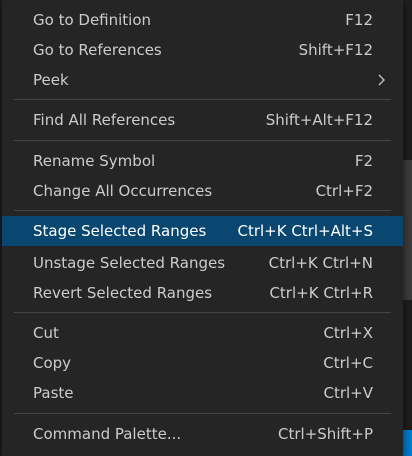 The image size is (412, 456). I want to click on menu-item-revert-selected-ranges: Revert Selected Ranges Ctrl+K Ctrl+R, so click(202, 293).